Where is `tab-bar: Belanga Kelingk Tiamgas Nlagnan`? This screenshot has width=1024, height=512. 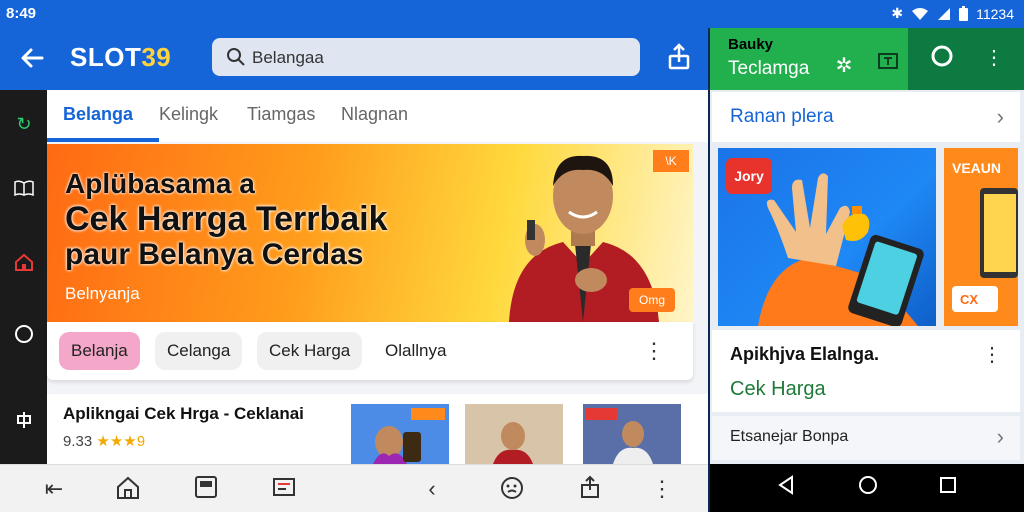 tab-bar: Belanga Kelingk Tiamgas Nlagnan is located at coordinates (378, 116).